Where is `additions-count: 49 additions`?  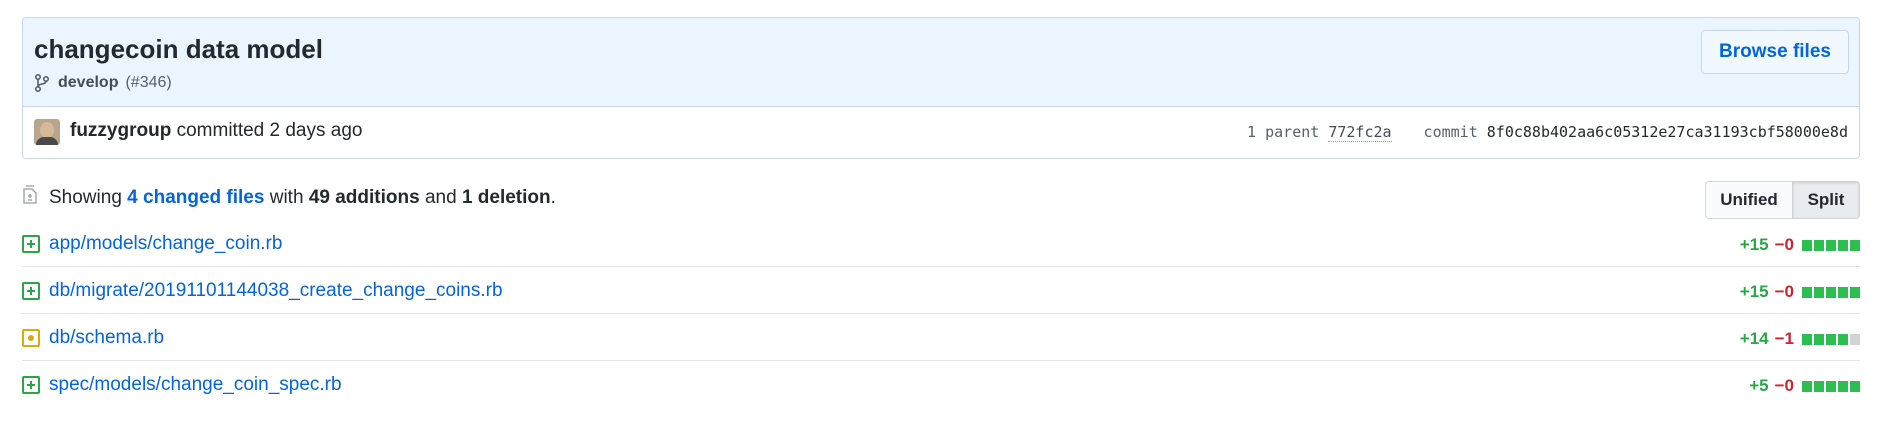
additions-count: 49 additions is located at coordinates (364, 197).